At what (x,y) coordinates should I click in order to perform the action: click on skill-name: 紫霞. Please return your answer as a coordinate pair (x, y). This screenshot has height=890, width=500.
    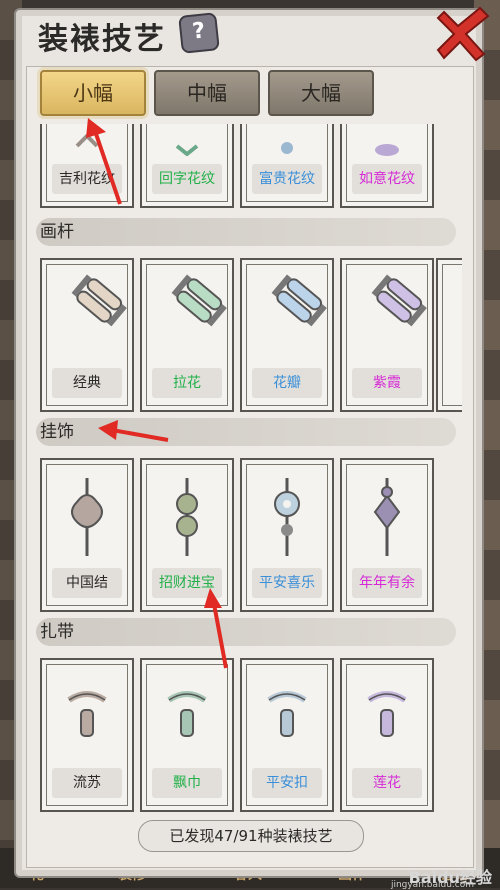
    Looking at the image, I should click on (387, 383).